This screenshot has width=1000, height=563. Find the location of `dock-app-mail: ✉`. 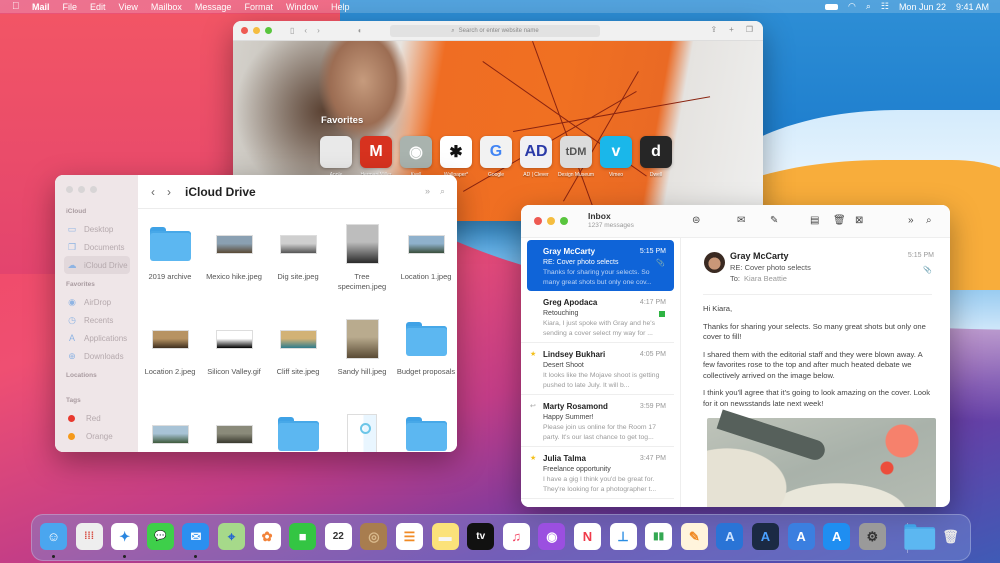

dock-app-mail: ✉ is located at coordinates (196, 536).